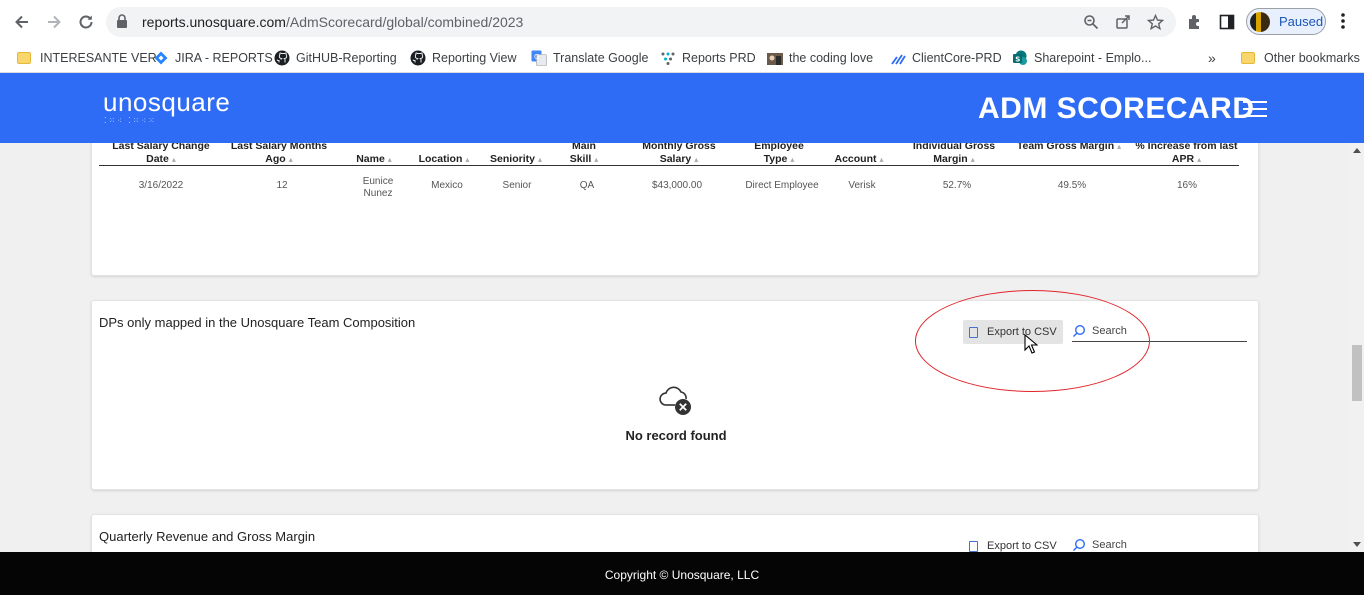 The height and width of the screenshot is (595, 1364). Describe the element at coordinates (973, 546) in the screenshot. I see `file-icon` at that location.